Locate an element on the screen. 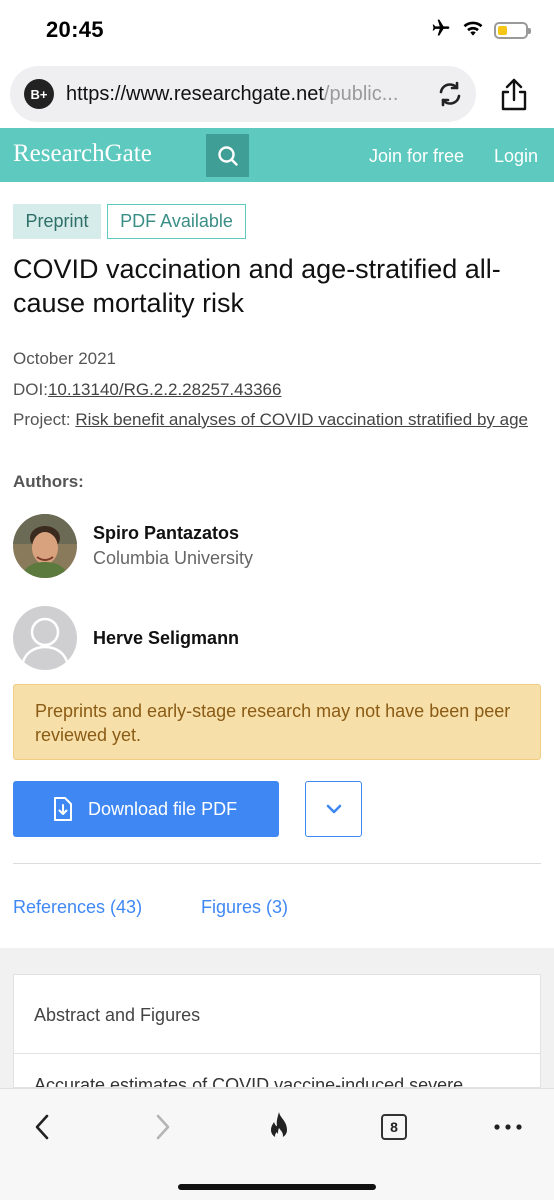  chevron-down-icon is located at coordinates (333, 809).